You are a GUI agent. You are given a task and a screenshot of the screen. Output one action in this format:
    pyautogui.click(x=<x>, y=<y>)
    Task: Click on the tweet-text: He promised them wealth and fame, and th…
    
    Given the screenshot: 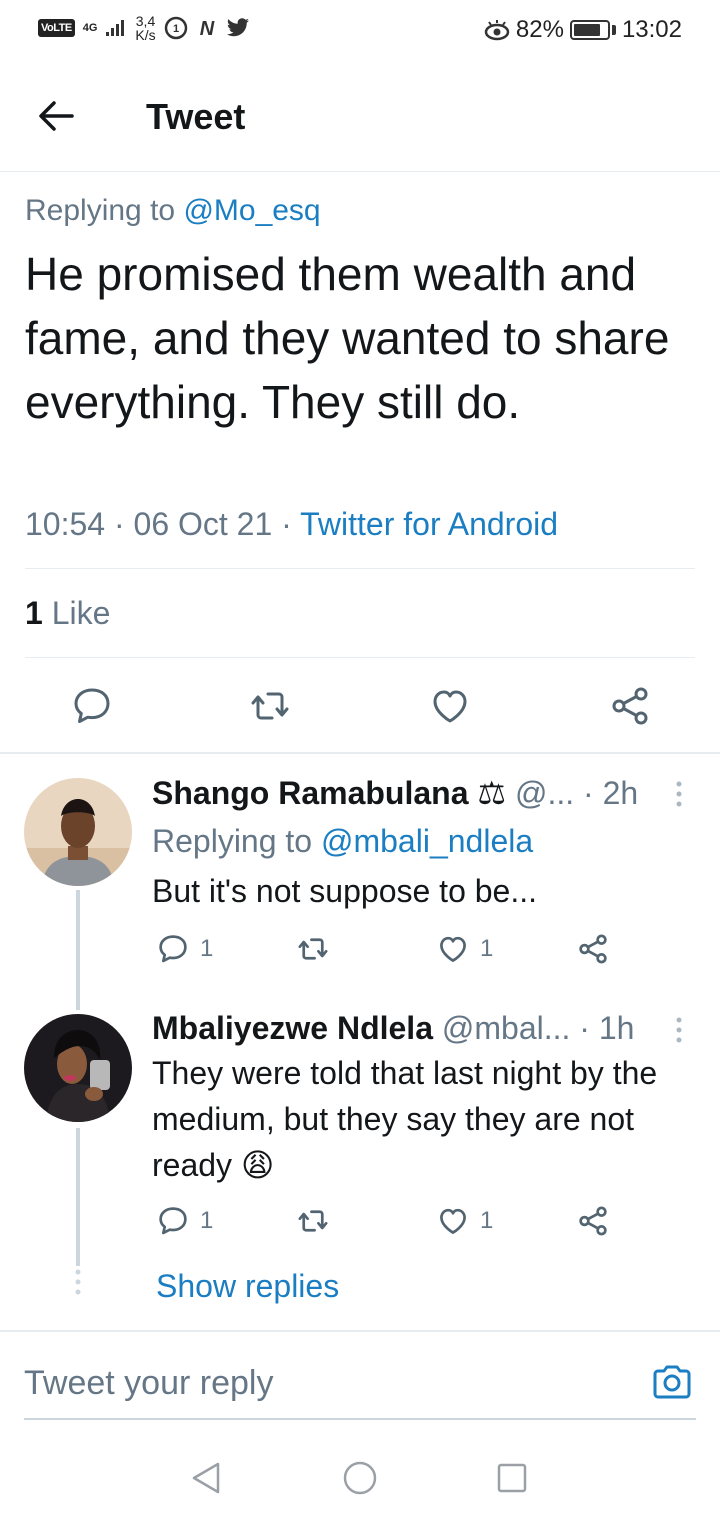 What is the action you would take?
    pyautogui.click(x=347, y=338)
    